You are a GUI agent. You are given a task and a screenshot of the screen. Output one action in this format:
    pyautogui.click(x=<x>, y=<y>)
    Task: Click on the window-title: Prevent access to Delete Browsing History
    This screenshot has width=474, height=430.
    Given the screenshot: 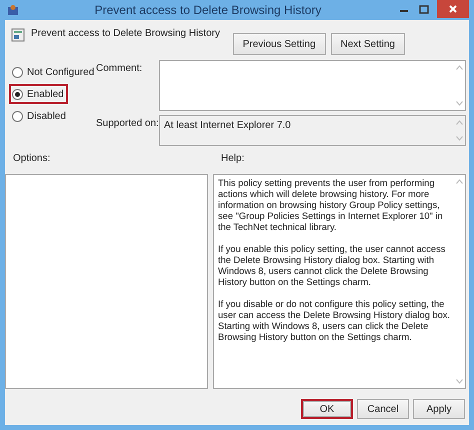 What is the action you would take?
    pyautogui.click(x=208, y=10)
    